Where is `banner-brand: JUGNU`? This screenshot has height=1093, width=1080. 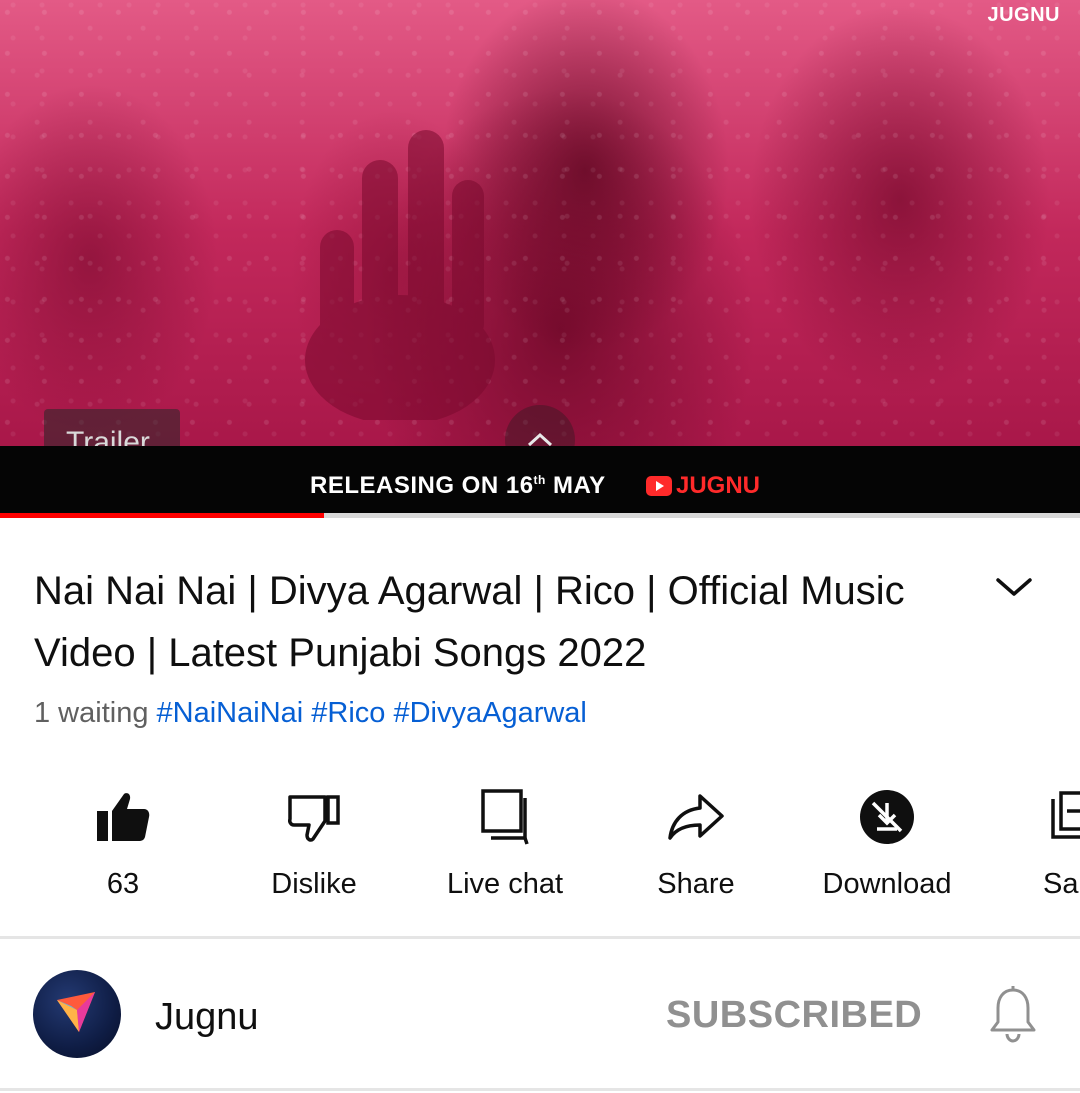
banner-brand: JUGNU is located at coordinates (703, 486).